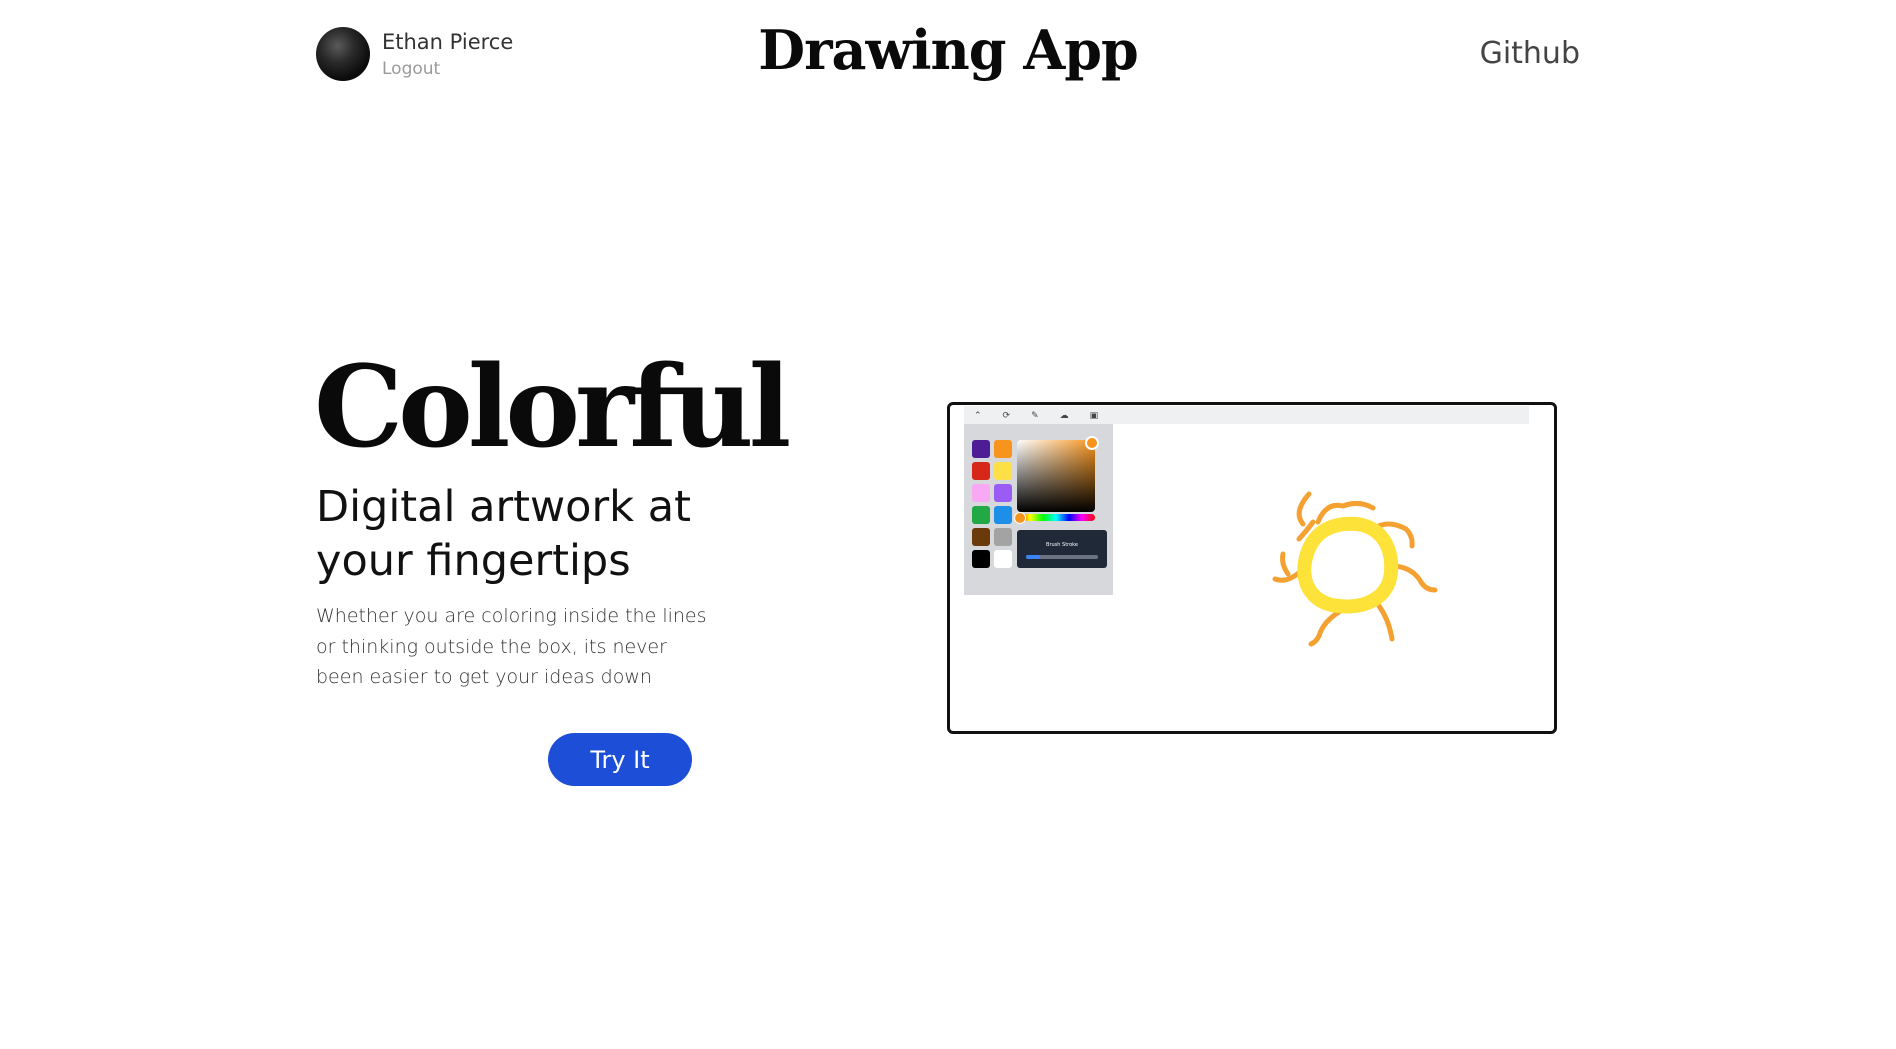 Image resolution: width=1896 pixels, height=1049 pixels. I want to click on sun-core, so click(1348, 565).